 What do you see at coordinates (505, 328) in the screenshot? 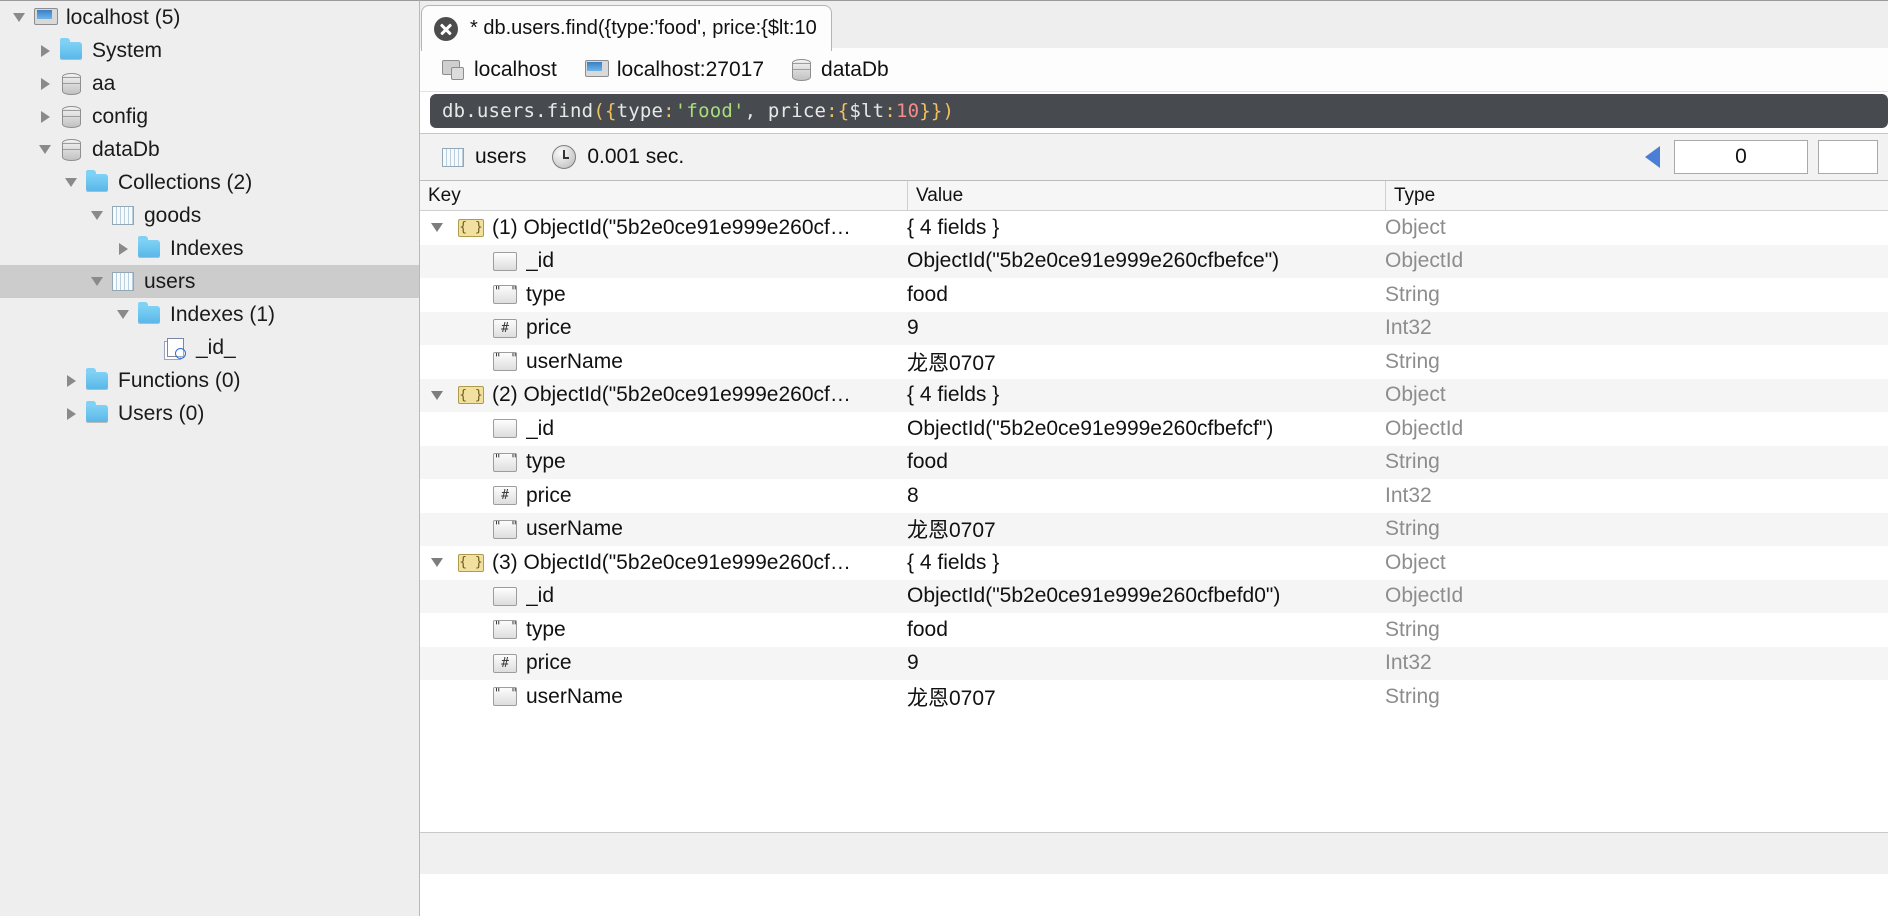
I see `int-icon: #` at bounding box center [505, 328].